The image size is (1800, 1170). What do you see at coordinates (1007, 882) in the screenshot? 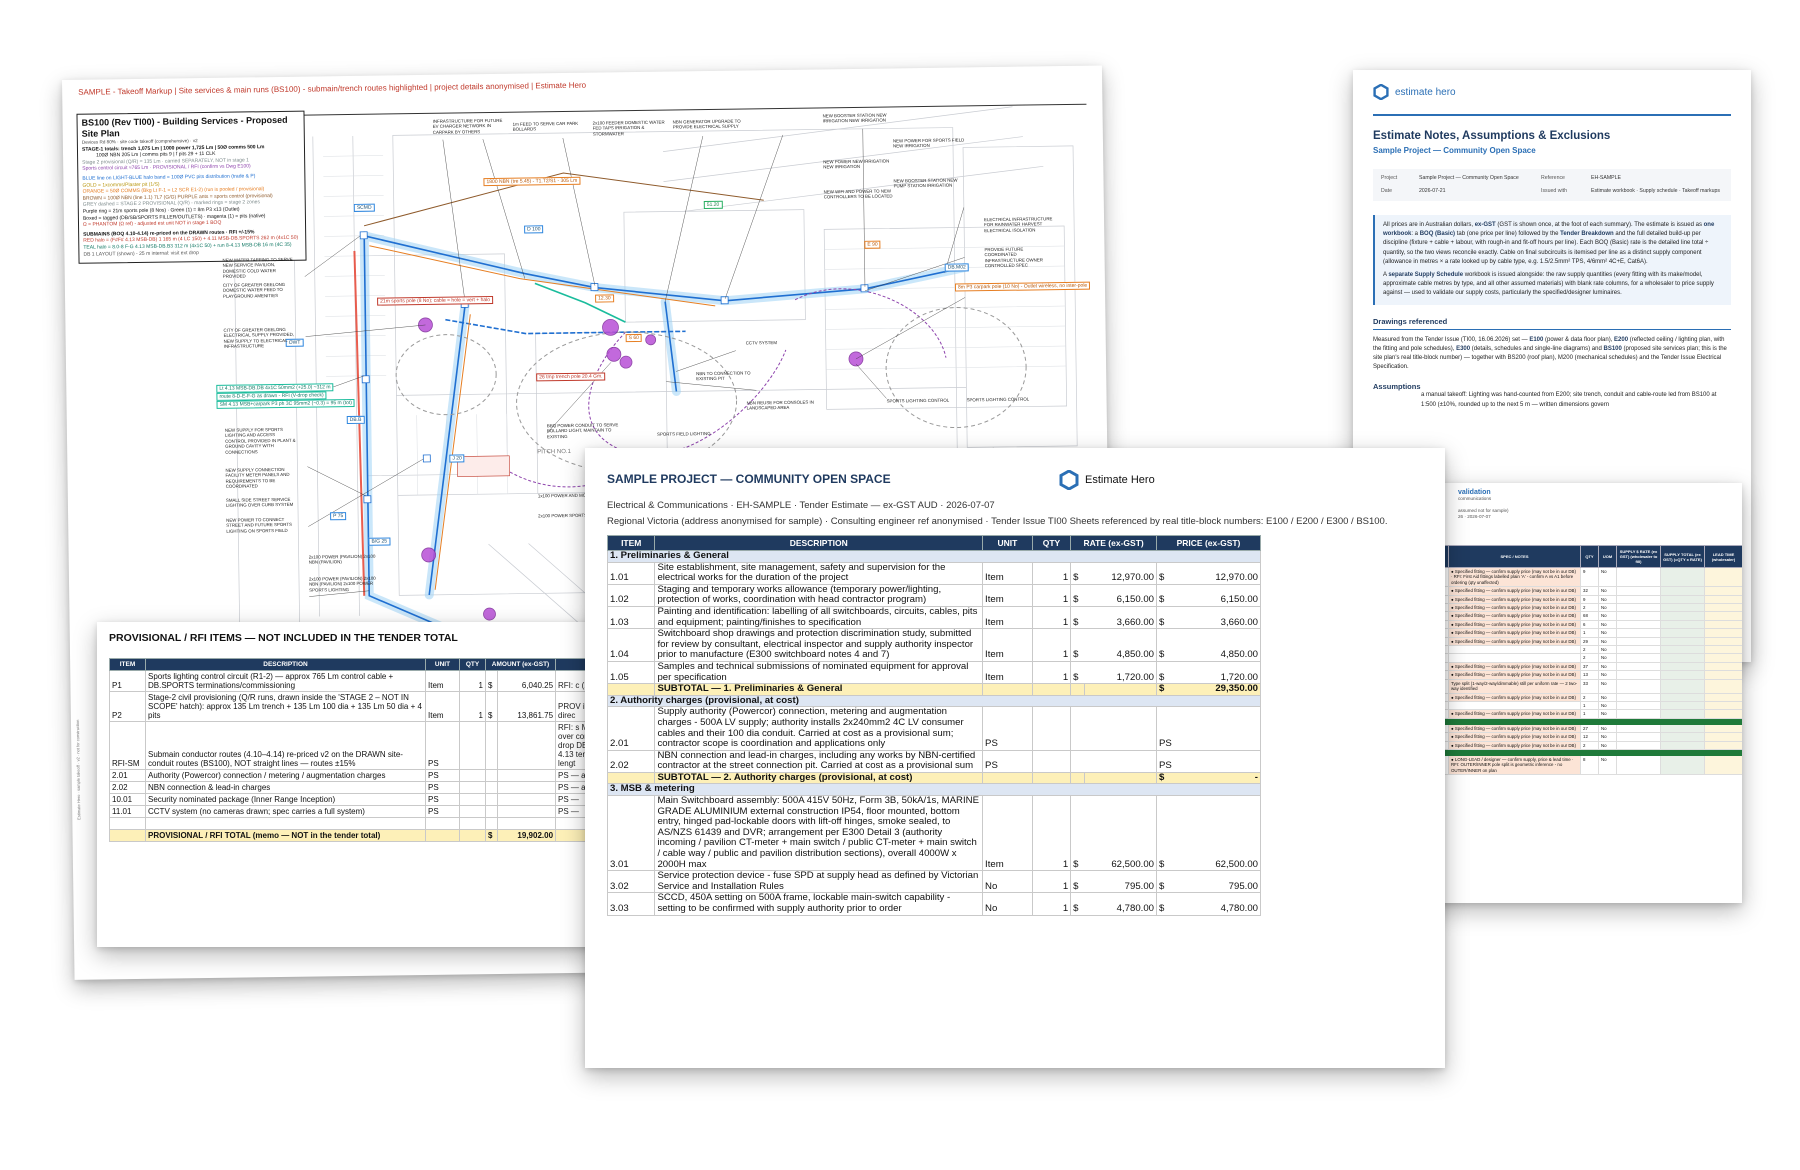
I see `item-unit: No` at bounding box center [1007, 882].